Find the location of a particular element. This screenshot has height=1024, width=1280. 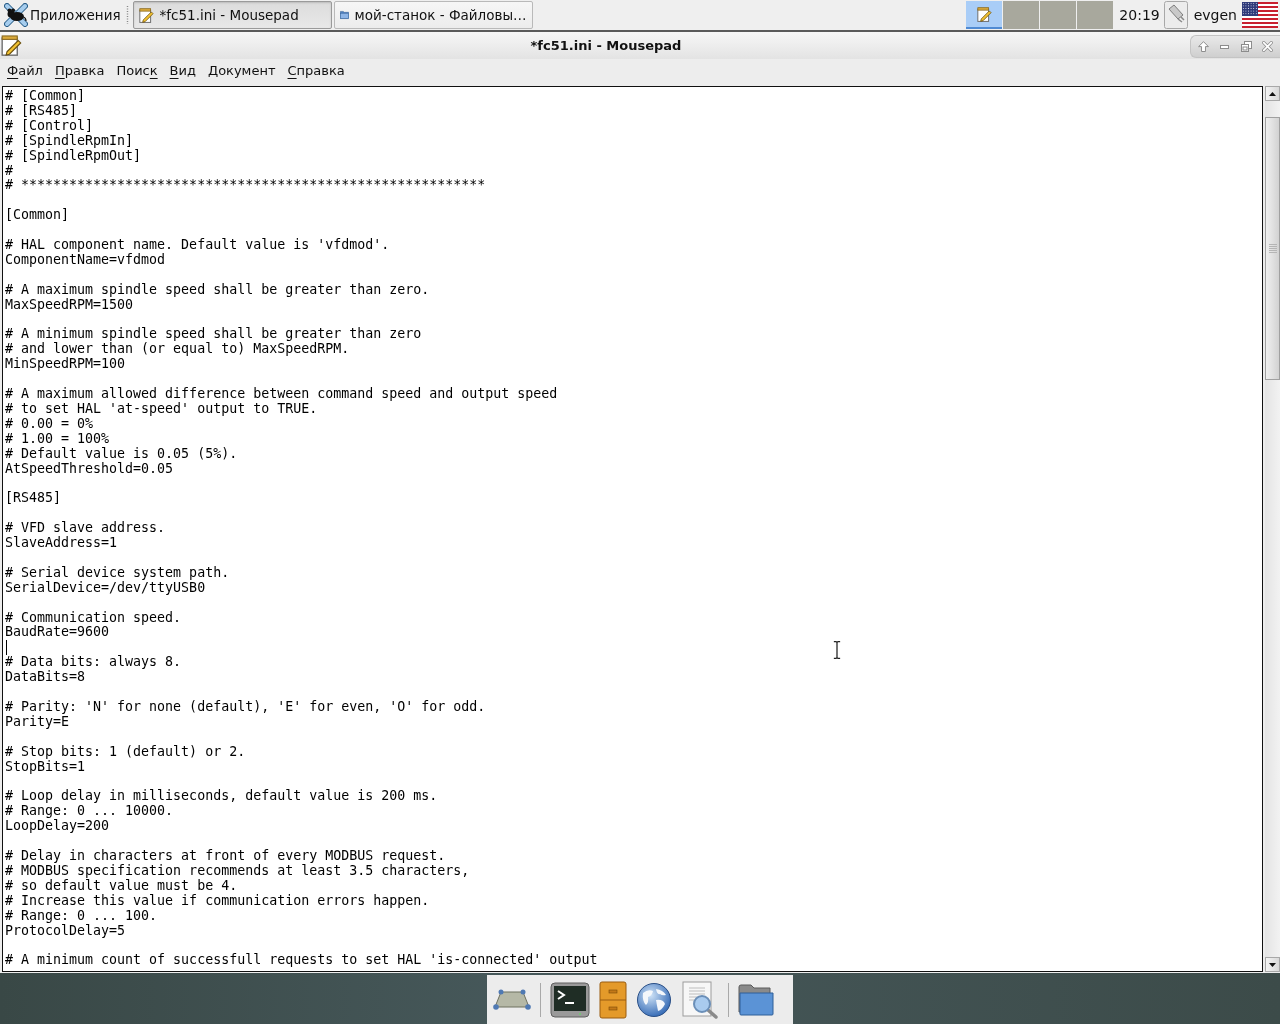

code-line: DataBits=8 is located at coordinates (45, 678).